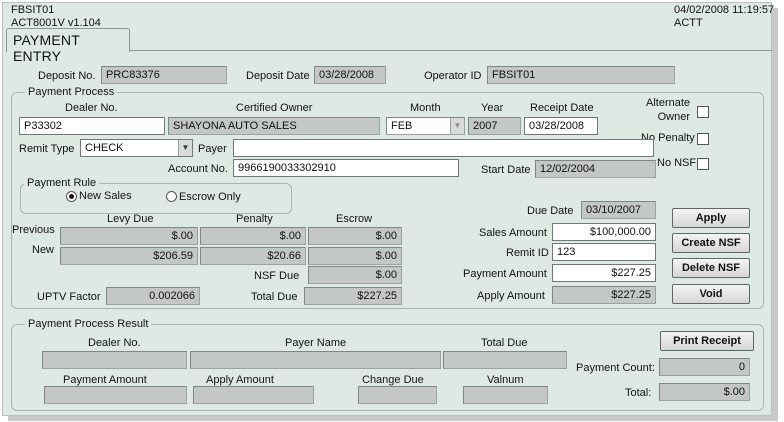 The width and height of the screenshot is (784, 422). What do you see at coordinates (505, 360) in the screenshot?
I see `result-total-due-field` at bounding box center [505, 360].